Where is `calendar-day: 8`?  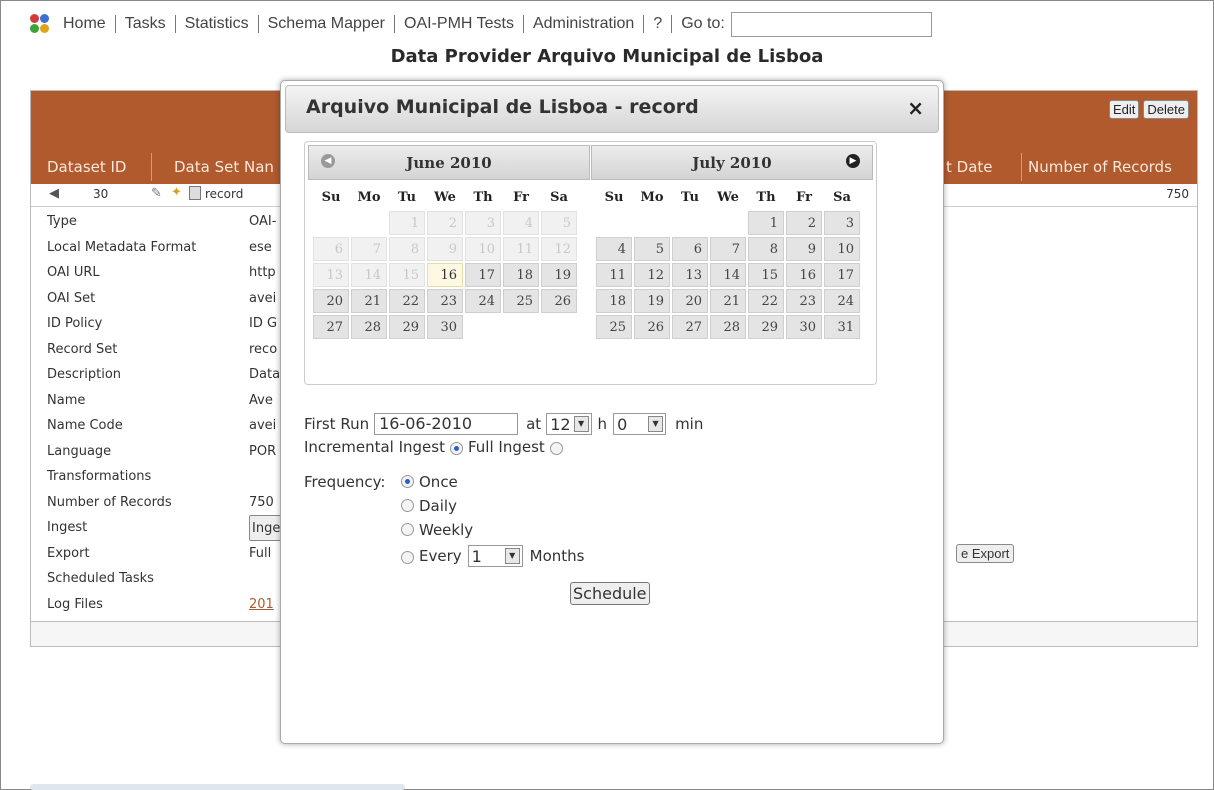 calendar-day: 8 is located at coordinates (766, 249).